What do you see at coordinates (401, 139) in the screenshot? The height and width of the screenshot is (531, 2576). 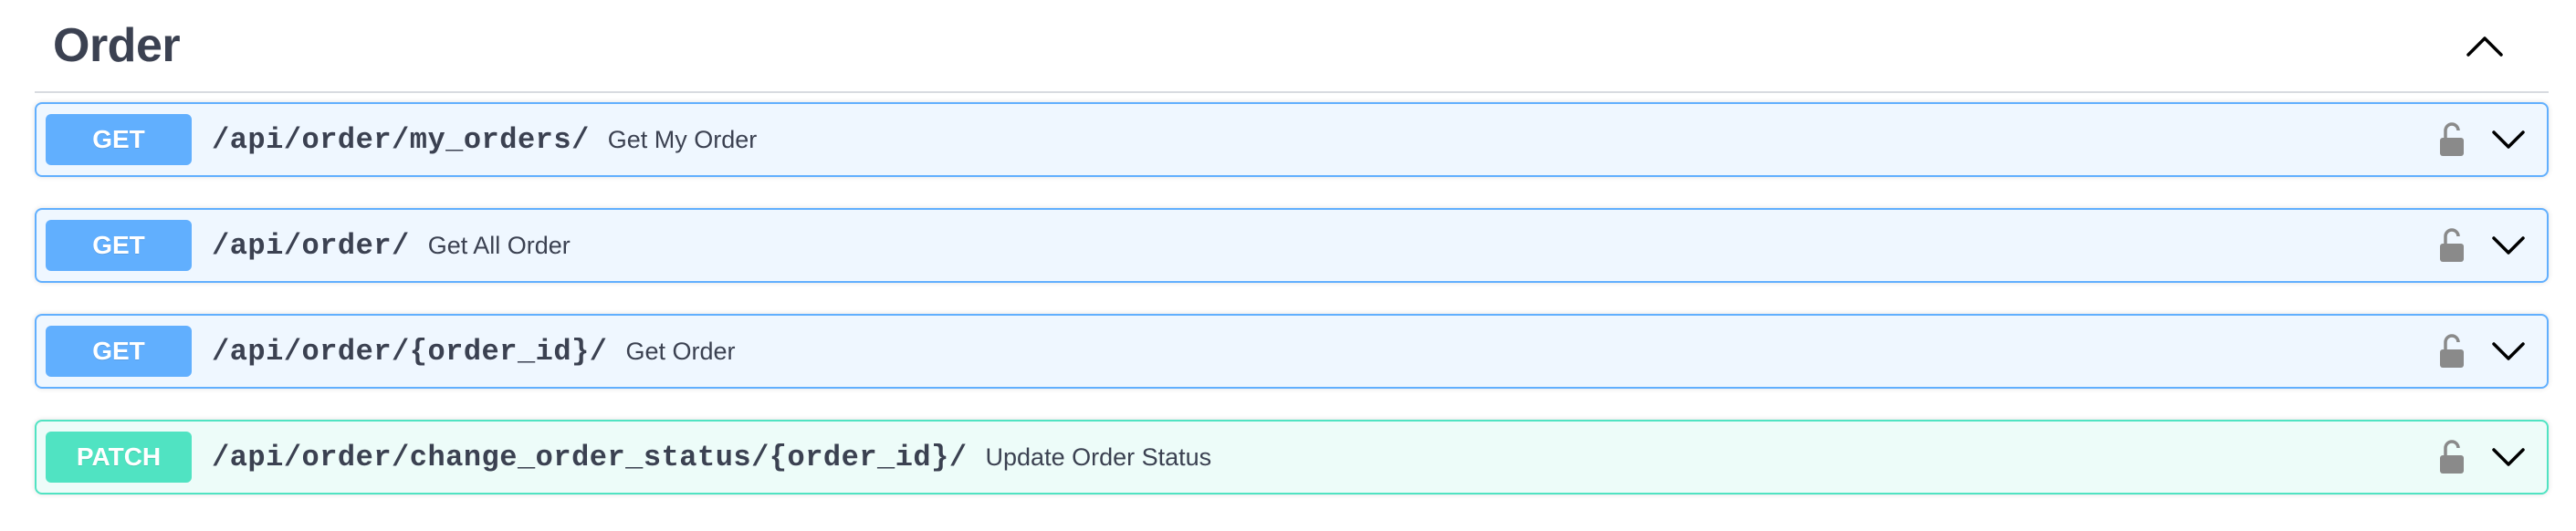 I see `operation-path: /api/order/my_orders/` at bounding box center [401, 139].